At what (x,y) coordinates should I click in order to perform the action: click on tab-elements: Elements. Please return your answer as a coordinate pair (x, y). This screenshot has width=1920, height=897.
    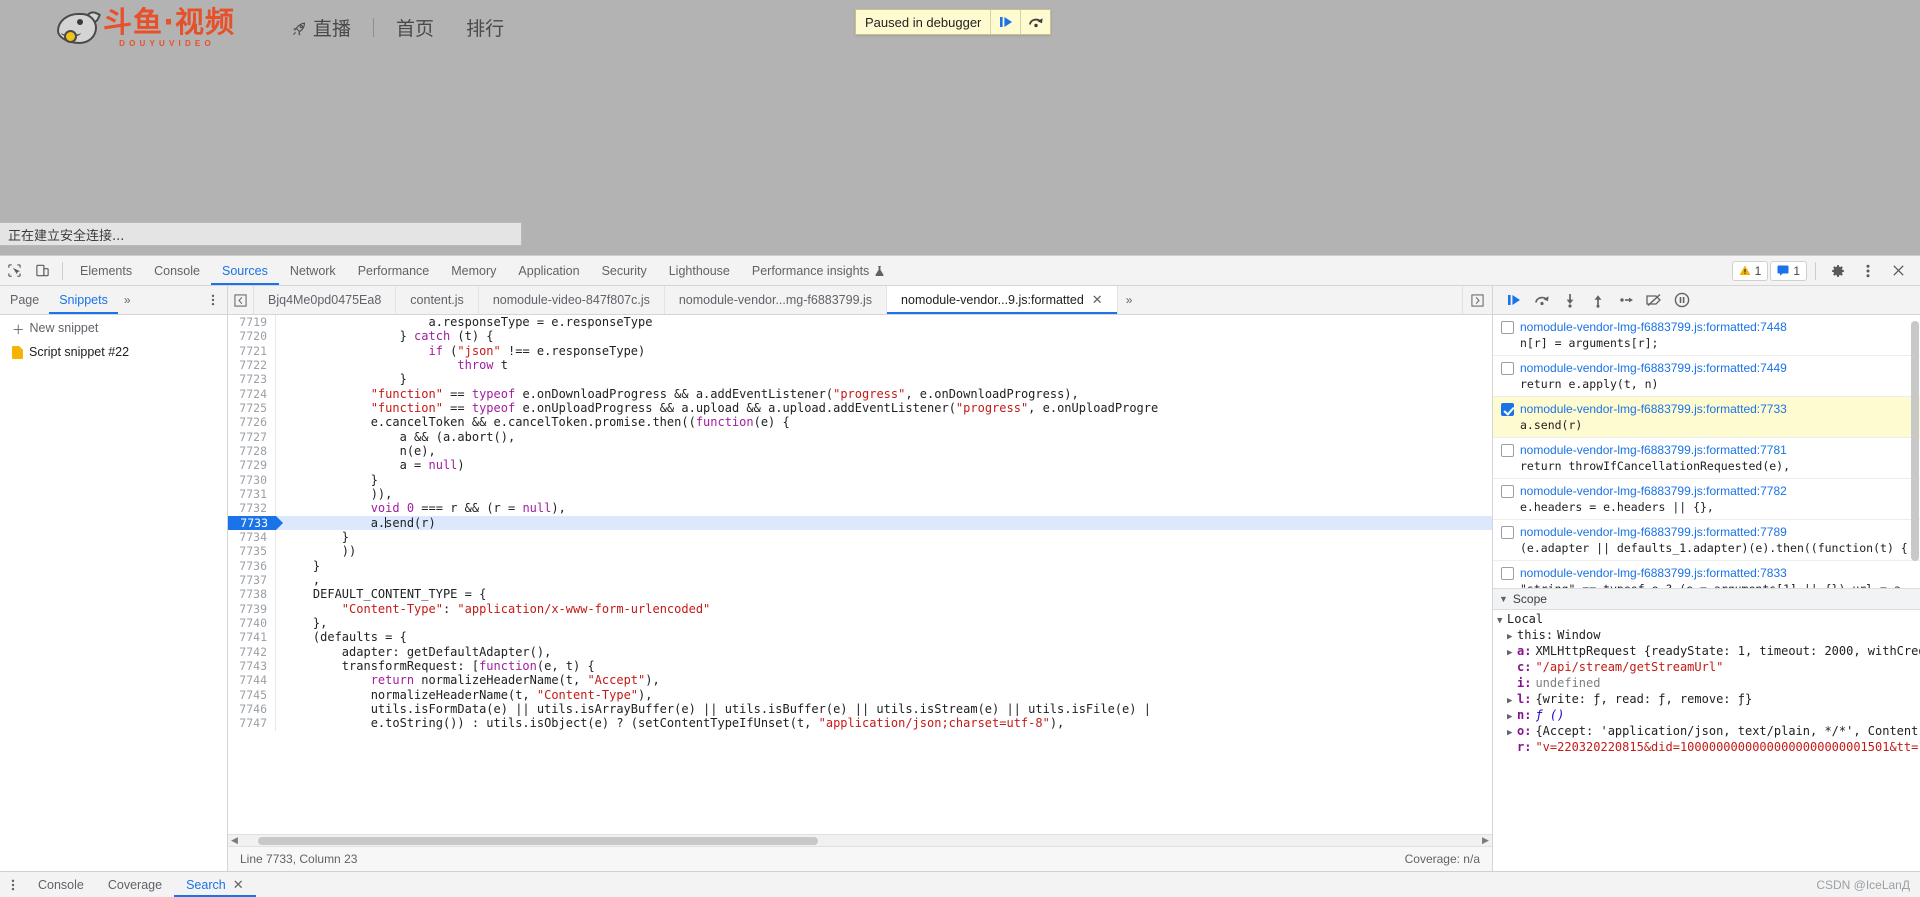
    Looking at the image, I should click on (106, 270).